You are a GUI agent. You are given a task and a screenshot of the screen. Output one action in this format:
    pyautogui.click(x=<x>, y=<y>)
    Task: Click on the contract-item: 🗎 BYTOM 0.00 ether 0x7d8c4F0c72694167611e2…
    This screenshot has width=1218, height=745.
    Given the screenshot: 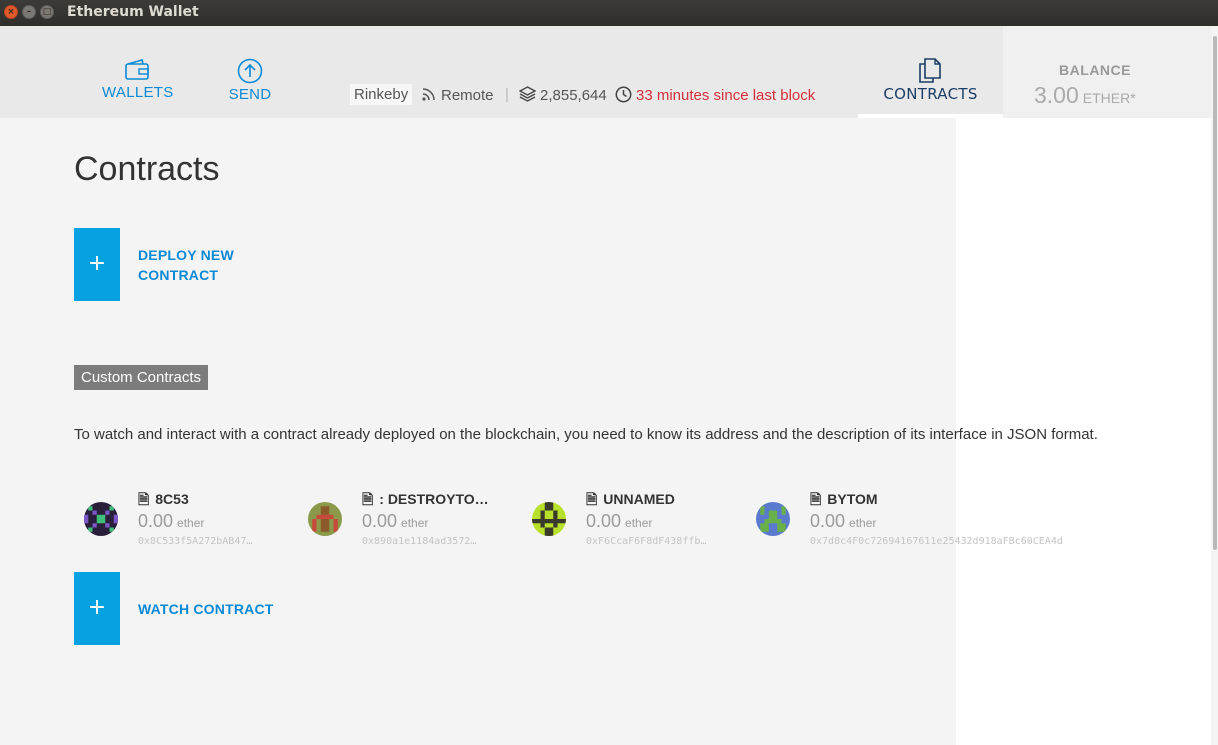 What is the action you would take?
    pyautogui.click(x=909, y=520)
    